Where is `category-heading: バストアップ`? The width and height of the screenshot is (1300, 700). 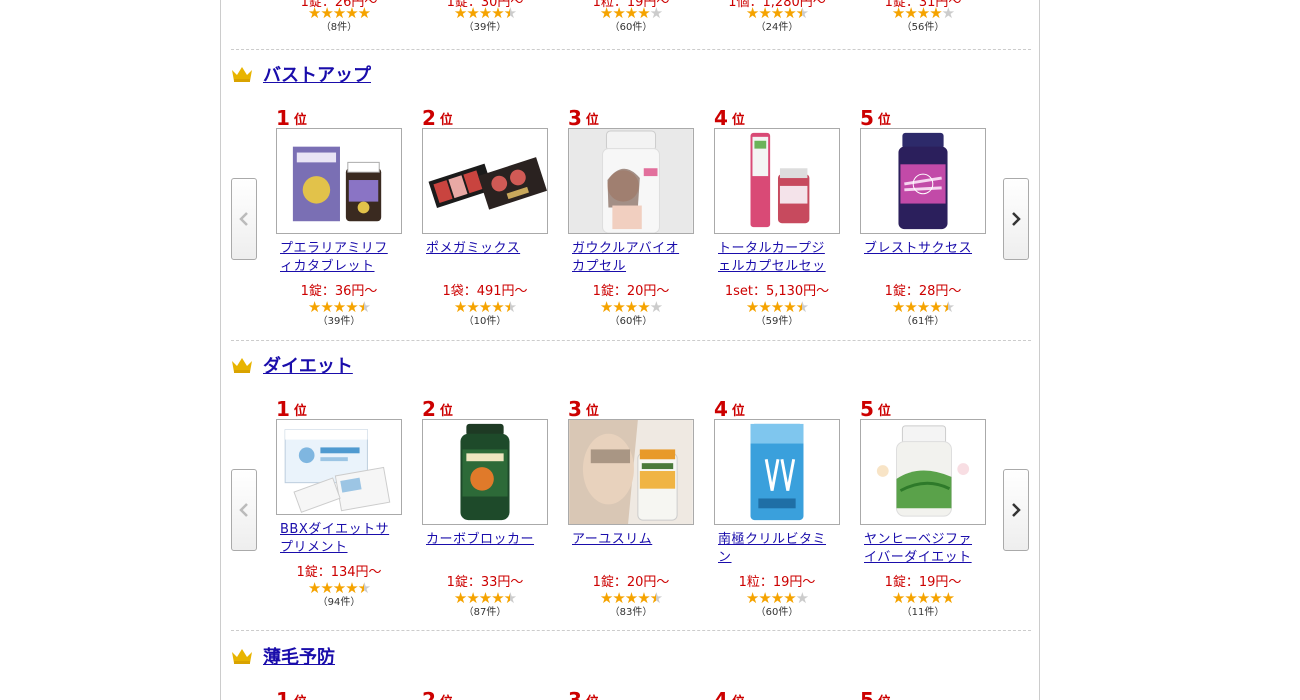
category-heading: バストアップ is located at coordinates (301, 74).